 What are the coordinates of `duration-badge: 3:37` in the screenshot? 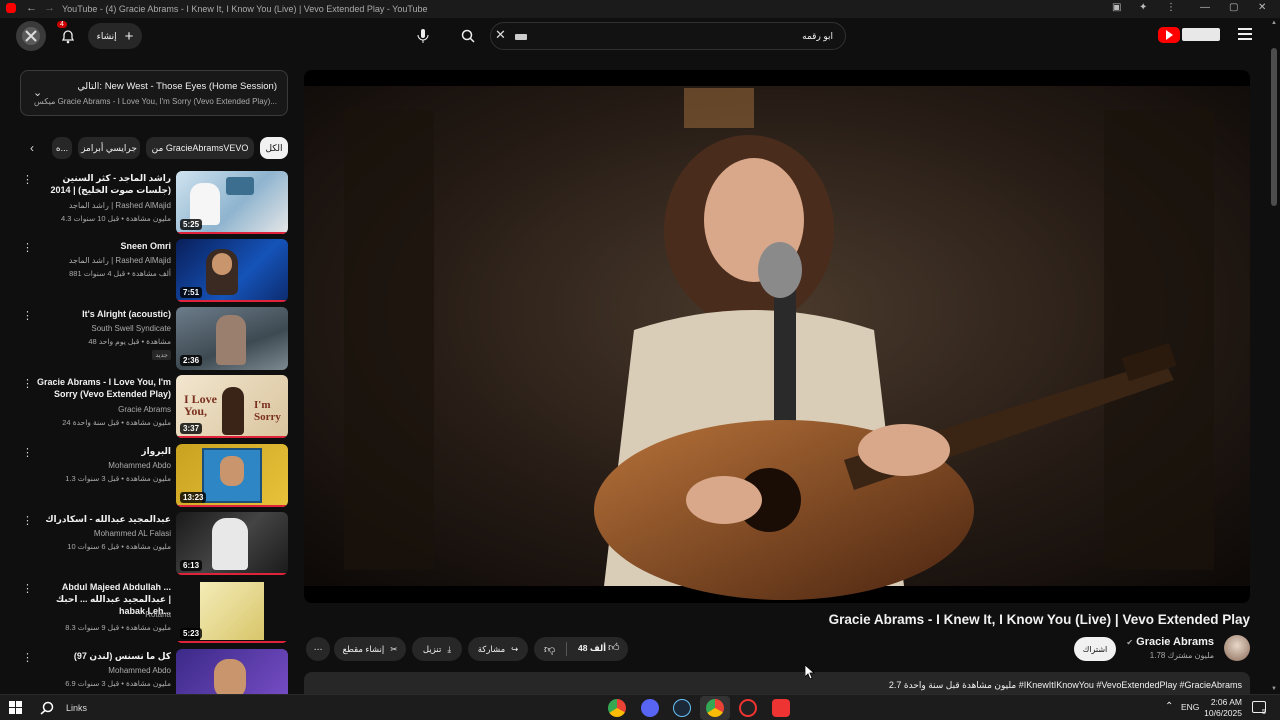 It's located at (191, 428).